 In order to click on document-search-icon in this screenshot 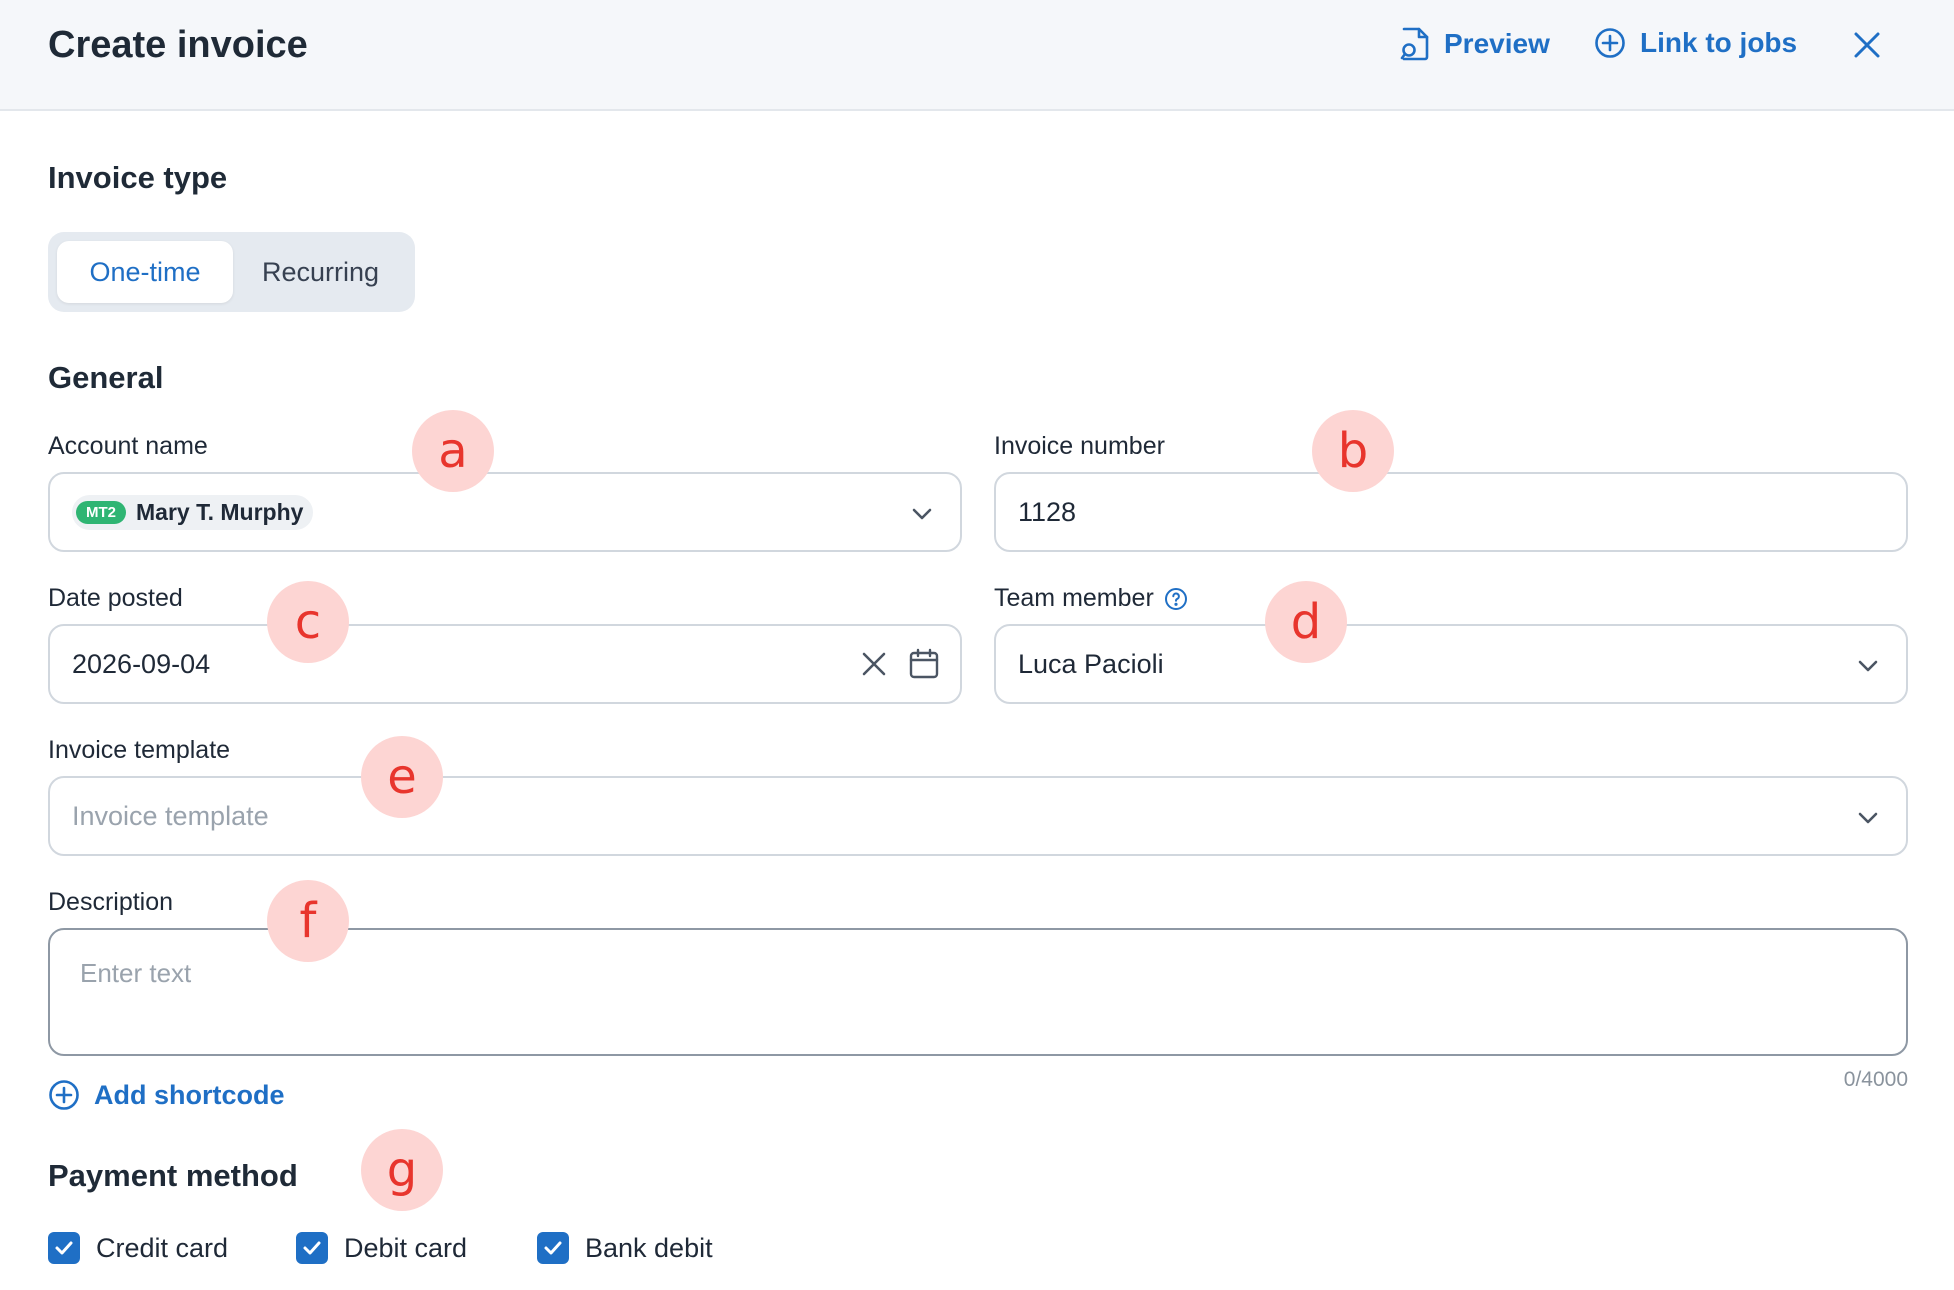, I will do `click(1414, 44)`.